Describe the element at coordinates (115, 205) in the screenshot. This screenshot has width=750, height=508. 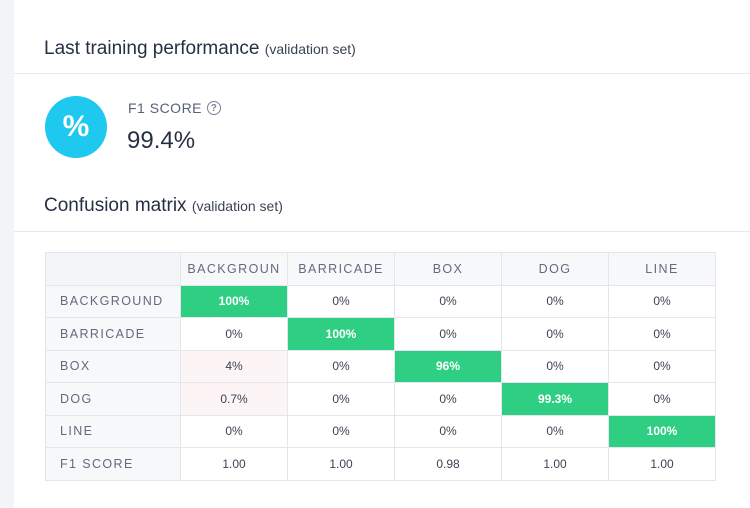
I see `confusion-title-text: Confusion matrix` at that location.